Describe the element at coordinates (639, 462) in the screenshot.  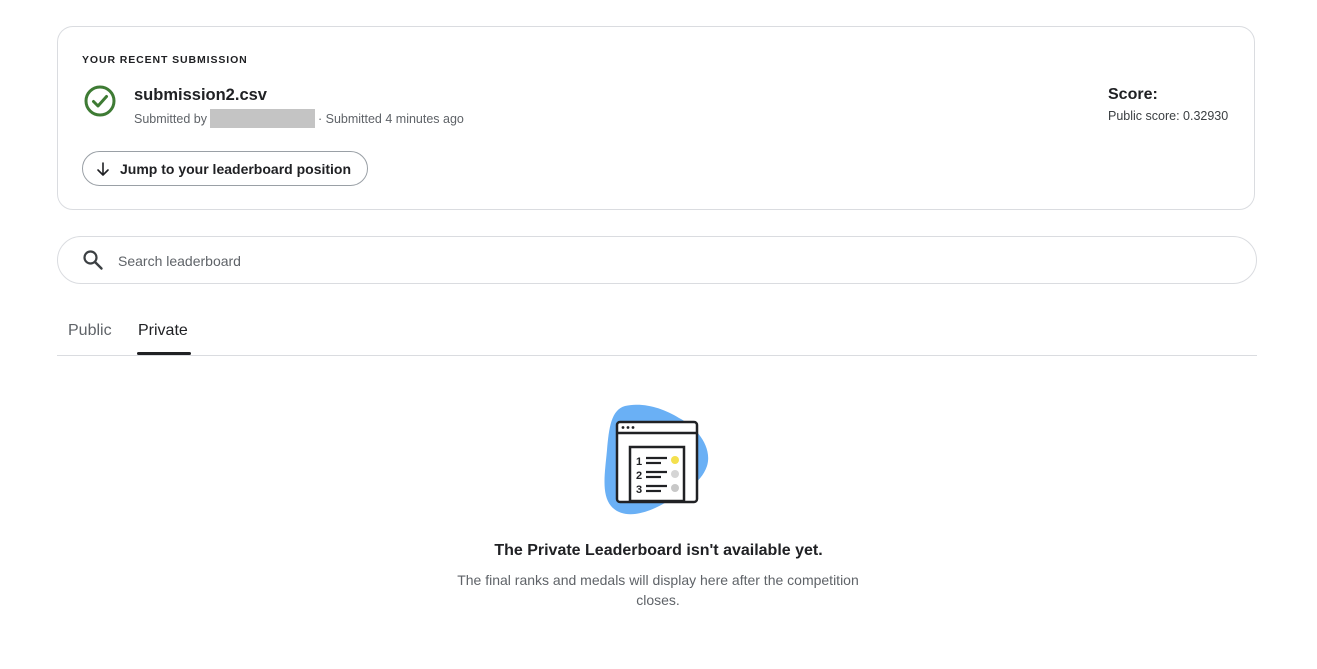
I see `illustration-rank-1: 1` at that location.